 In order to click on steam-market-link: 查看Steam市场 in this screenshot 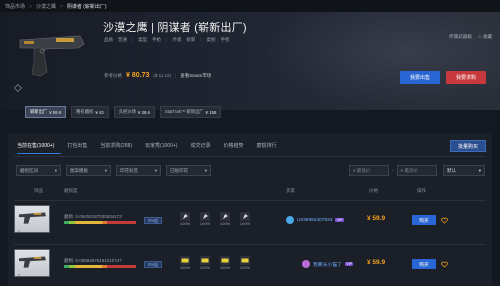, I will do `click(195, 76)`.